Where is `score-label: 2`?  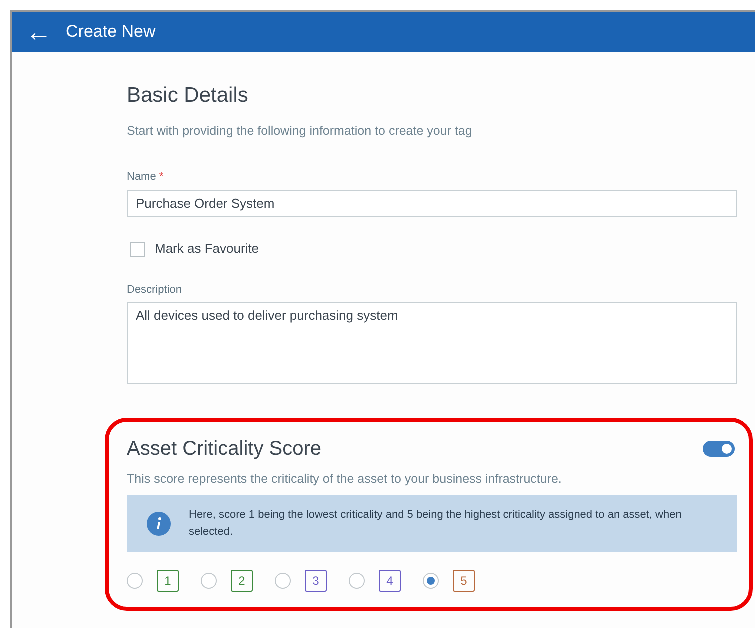
score-label: 2 is located at coordinates (242, 581).